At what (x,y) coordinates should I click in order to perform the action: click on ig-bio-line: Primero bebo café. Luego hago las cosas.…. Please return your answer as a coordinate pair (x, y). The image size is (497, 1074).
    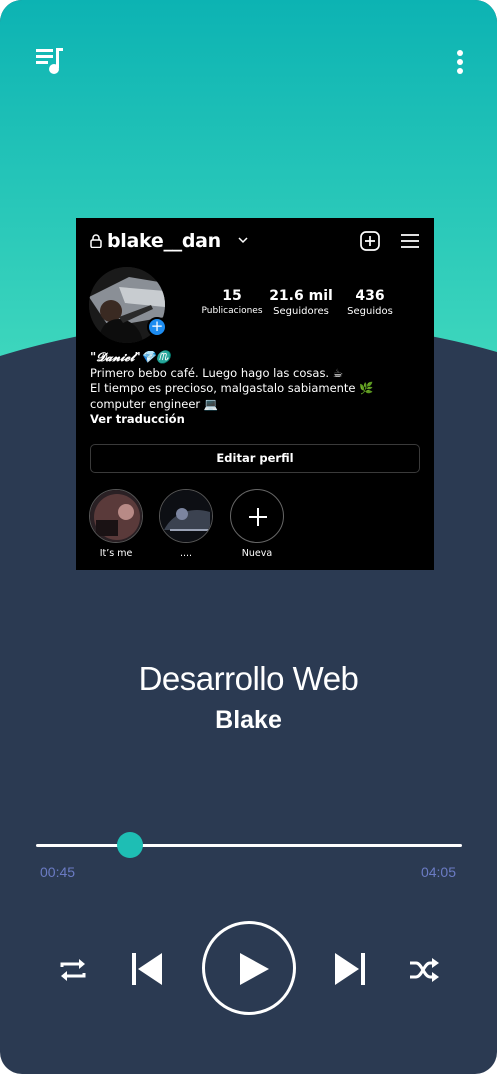
    Looking at the image, I should click on (217, 372).